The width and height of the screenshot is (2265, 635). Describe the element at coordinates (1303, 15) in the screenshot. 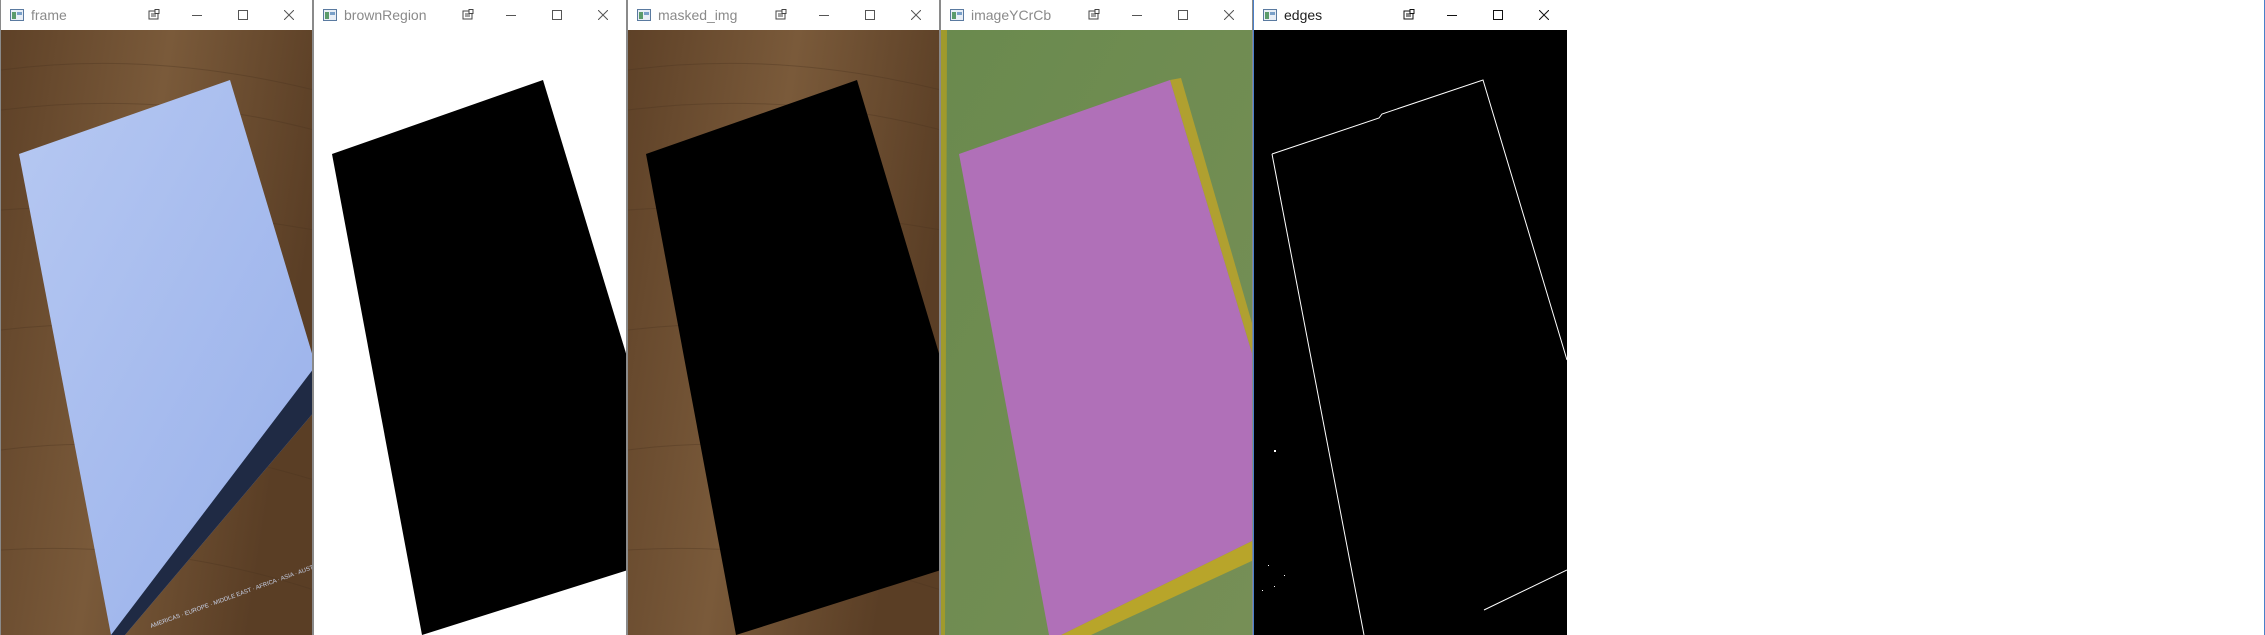

I see `window-title: edges` at that location.